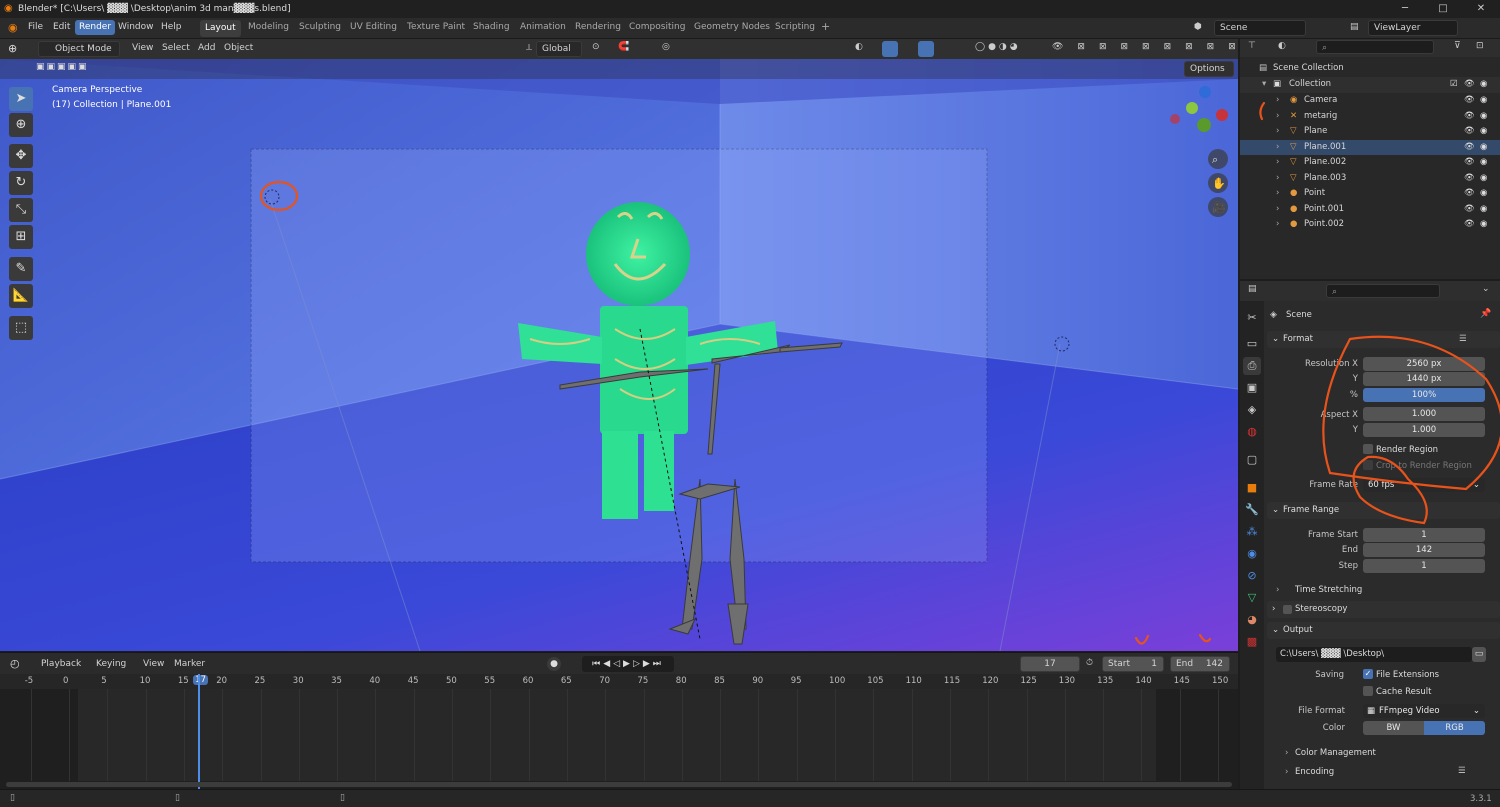 The width and height of the screenshot is (1500, 807). Describe the element at coordinates (189, 664) in the screenshot. I see `marker-menu: Marker` at that location.